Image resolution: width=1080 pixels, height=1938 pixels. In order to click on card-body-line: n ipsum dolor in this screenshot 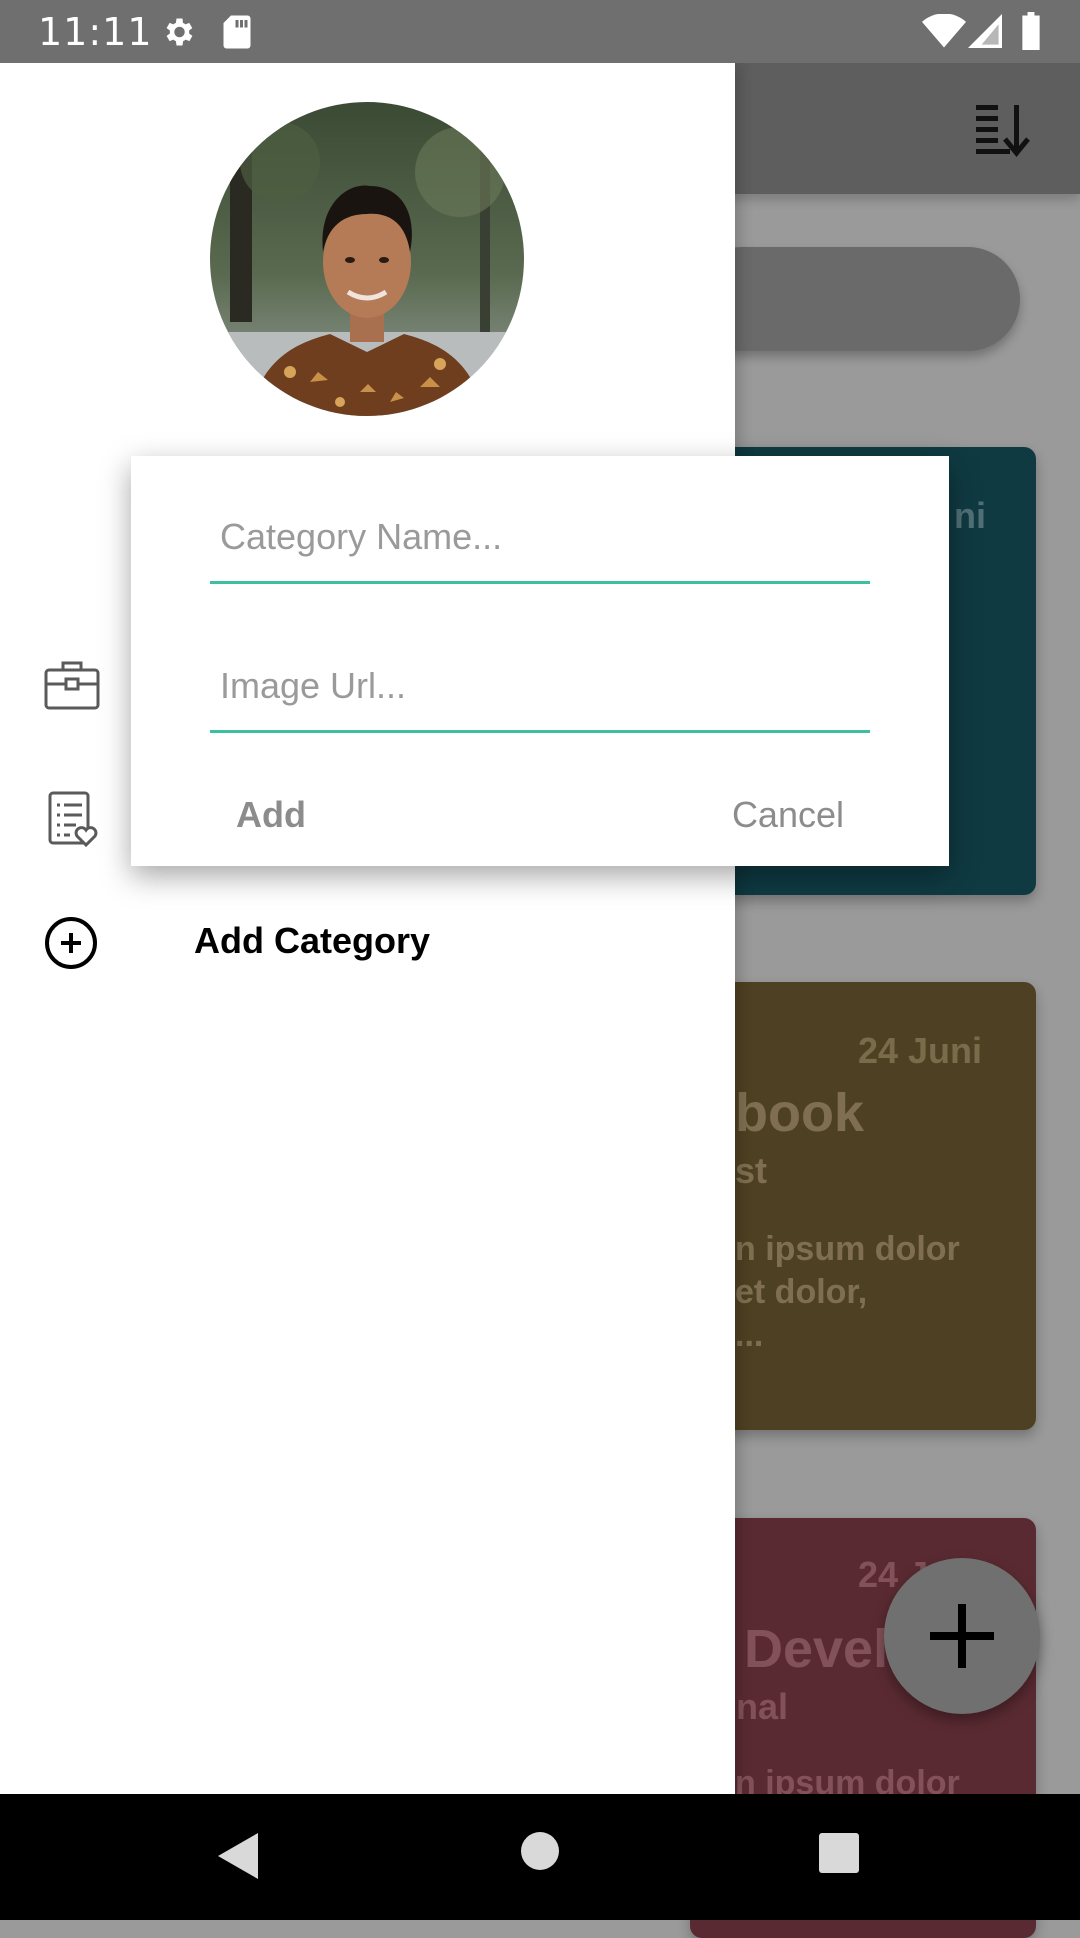, I will do `click(847, 1249)`.